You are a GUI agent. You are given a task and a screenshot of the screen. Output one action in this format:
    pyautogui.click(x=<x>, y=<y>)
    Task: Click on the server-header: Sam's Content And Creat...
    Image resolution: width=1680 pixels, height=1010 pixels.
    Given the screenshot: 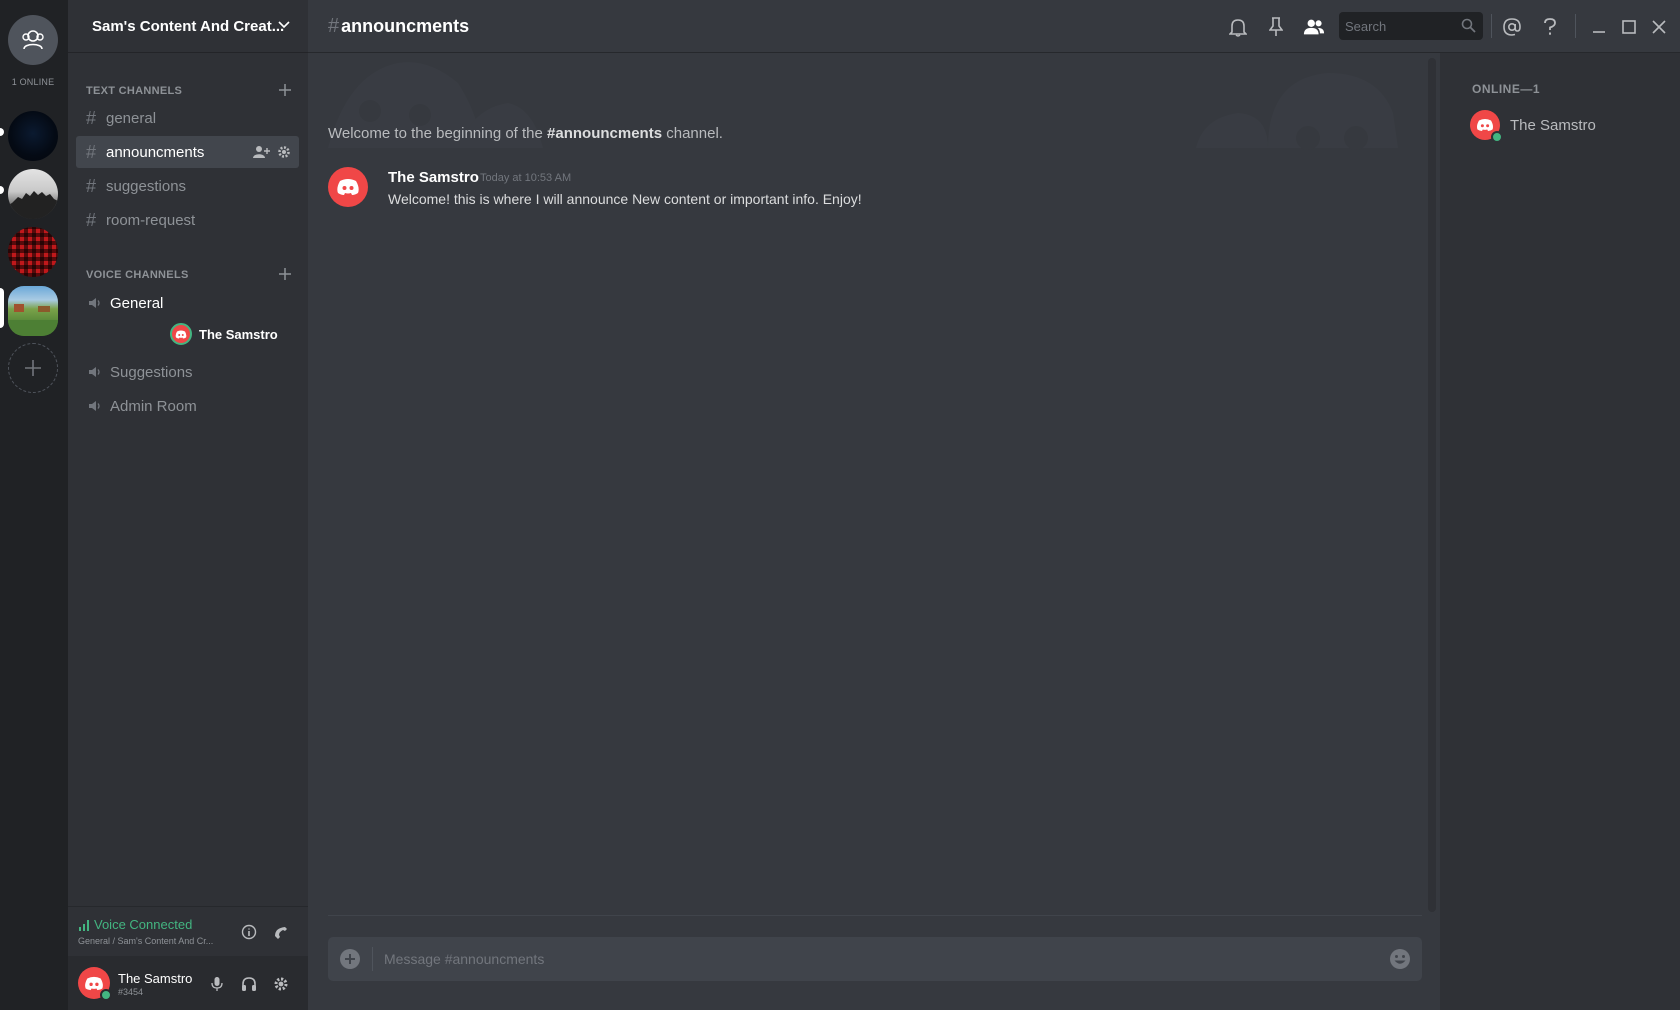 What is the action you would take?
    pyautogui.click(x=188, y=26)
    